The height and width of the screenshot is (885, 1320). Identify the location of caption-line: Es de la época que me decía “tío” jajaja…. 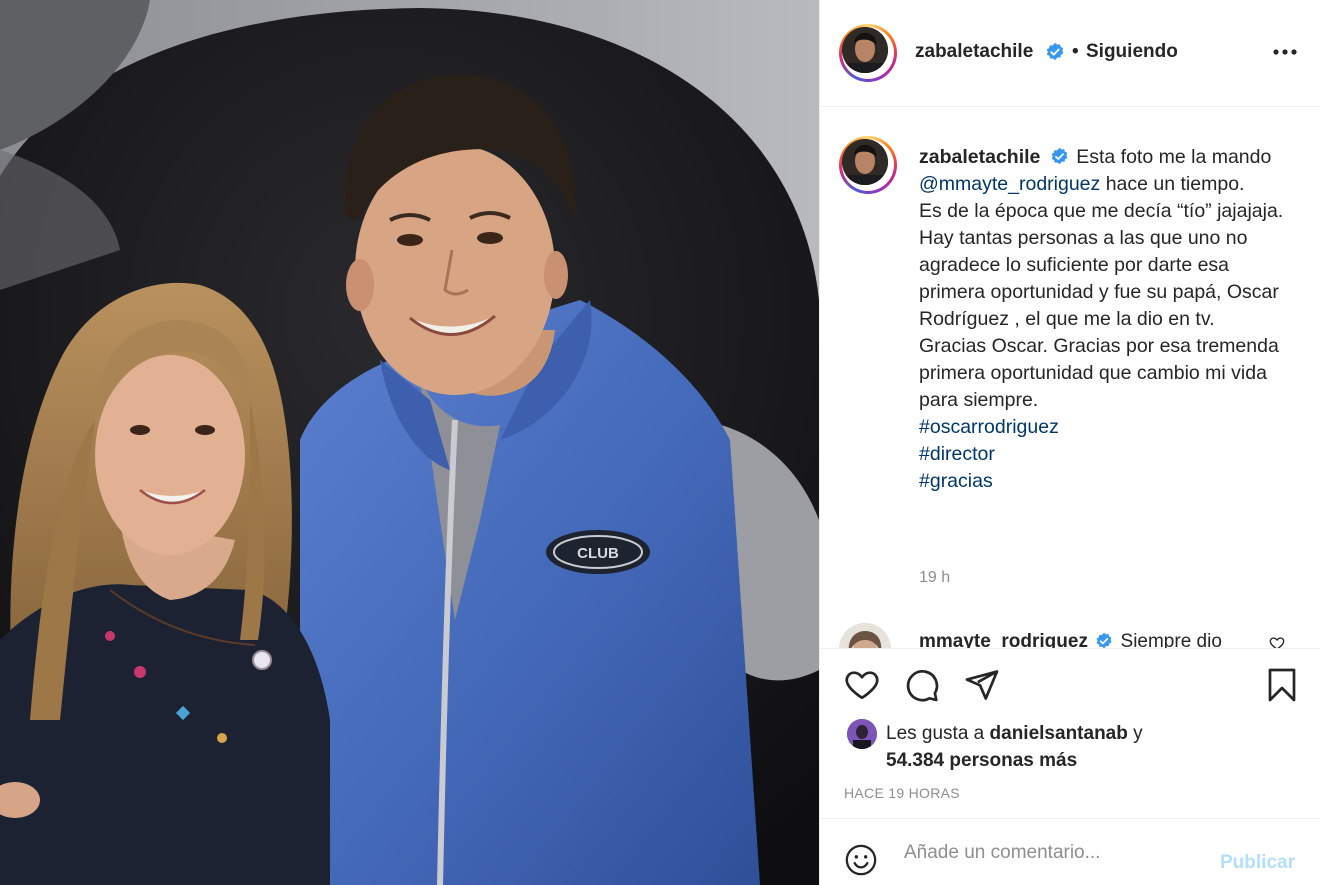
(1101, 211).